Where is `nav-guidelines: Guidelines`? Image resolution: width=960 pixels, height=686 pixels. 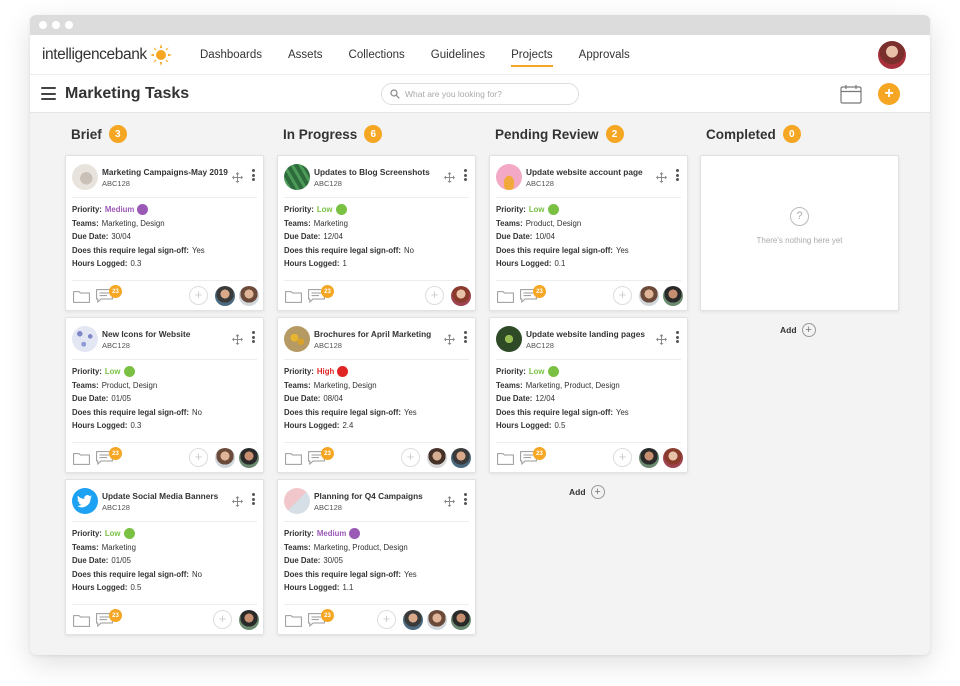
nav-guidelines: Guidelines is located at coordinates (458, 55).